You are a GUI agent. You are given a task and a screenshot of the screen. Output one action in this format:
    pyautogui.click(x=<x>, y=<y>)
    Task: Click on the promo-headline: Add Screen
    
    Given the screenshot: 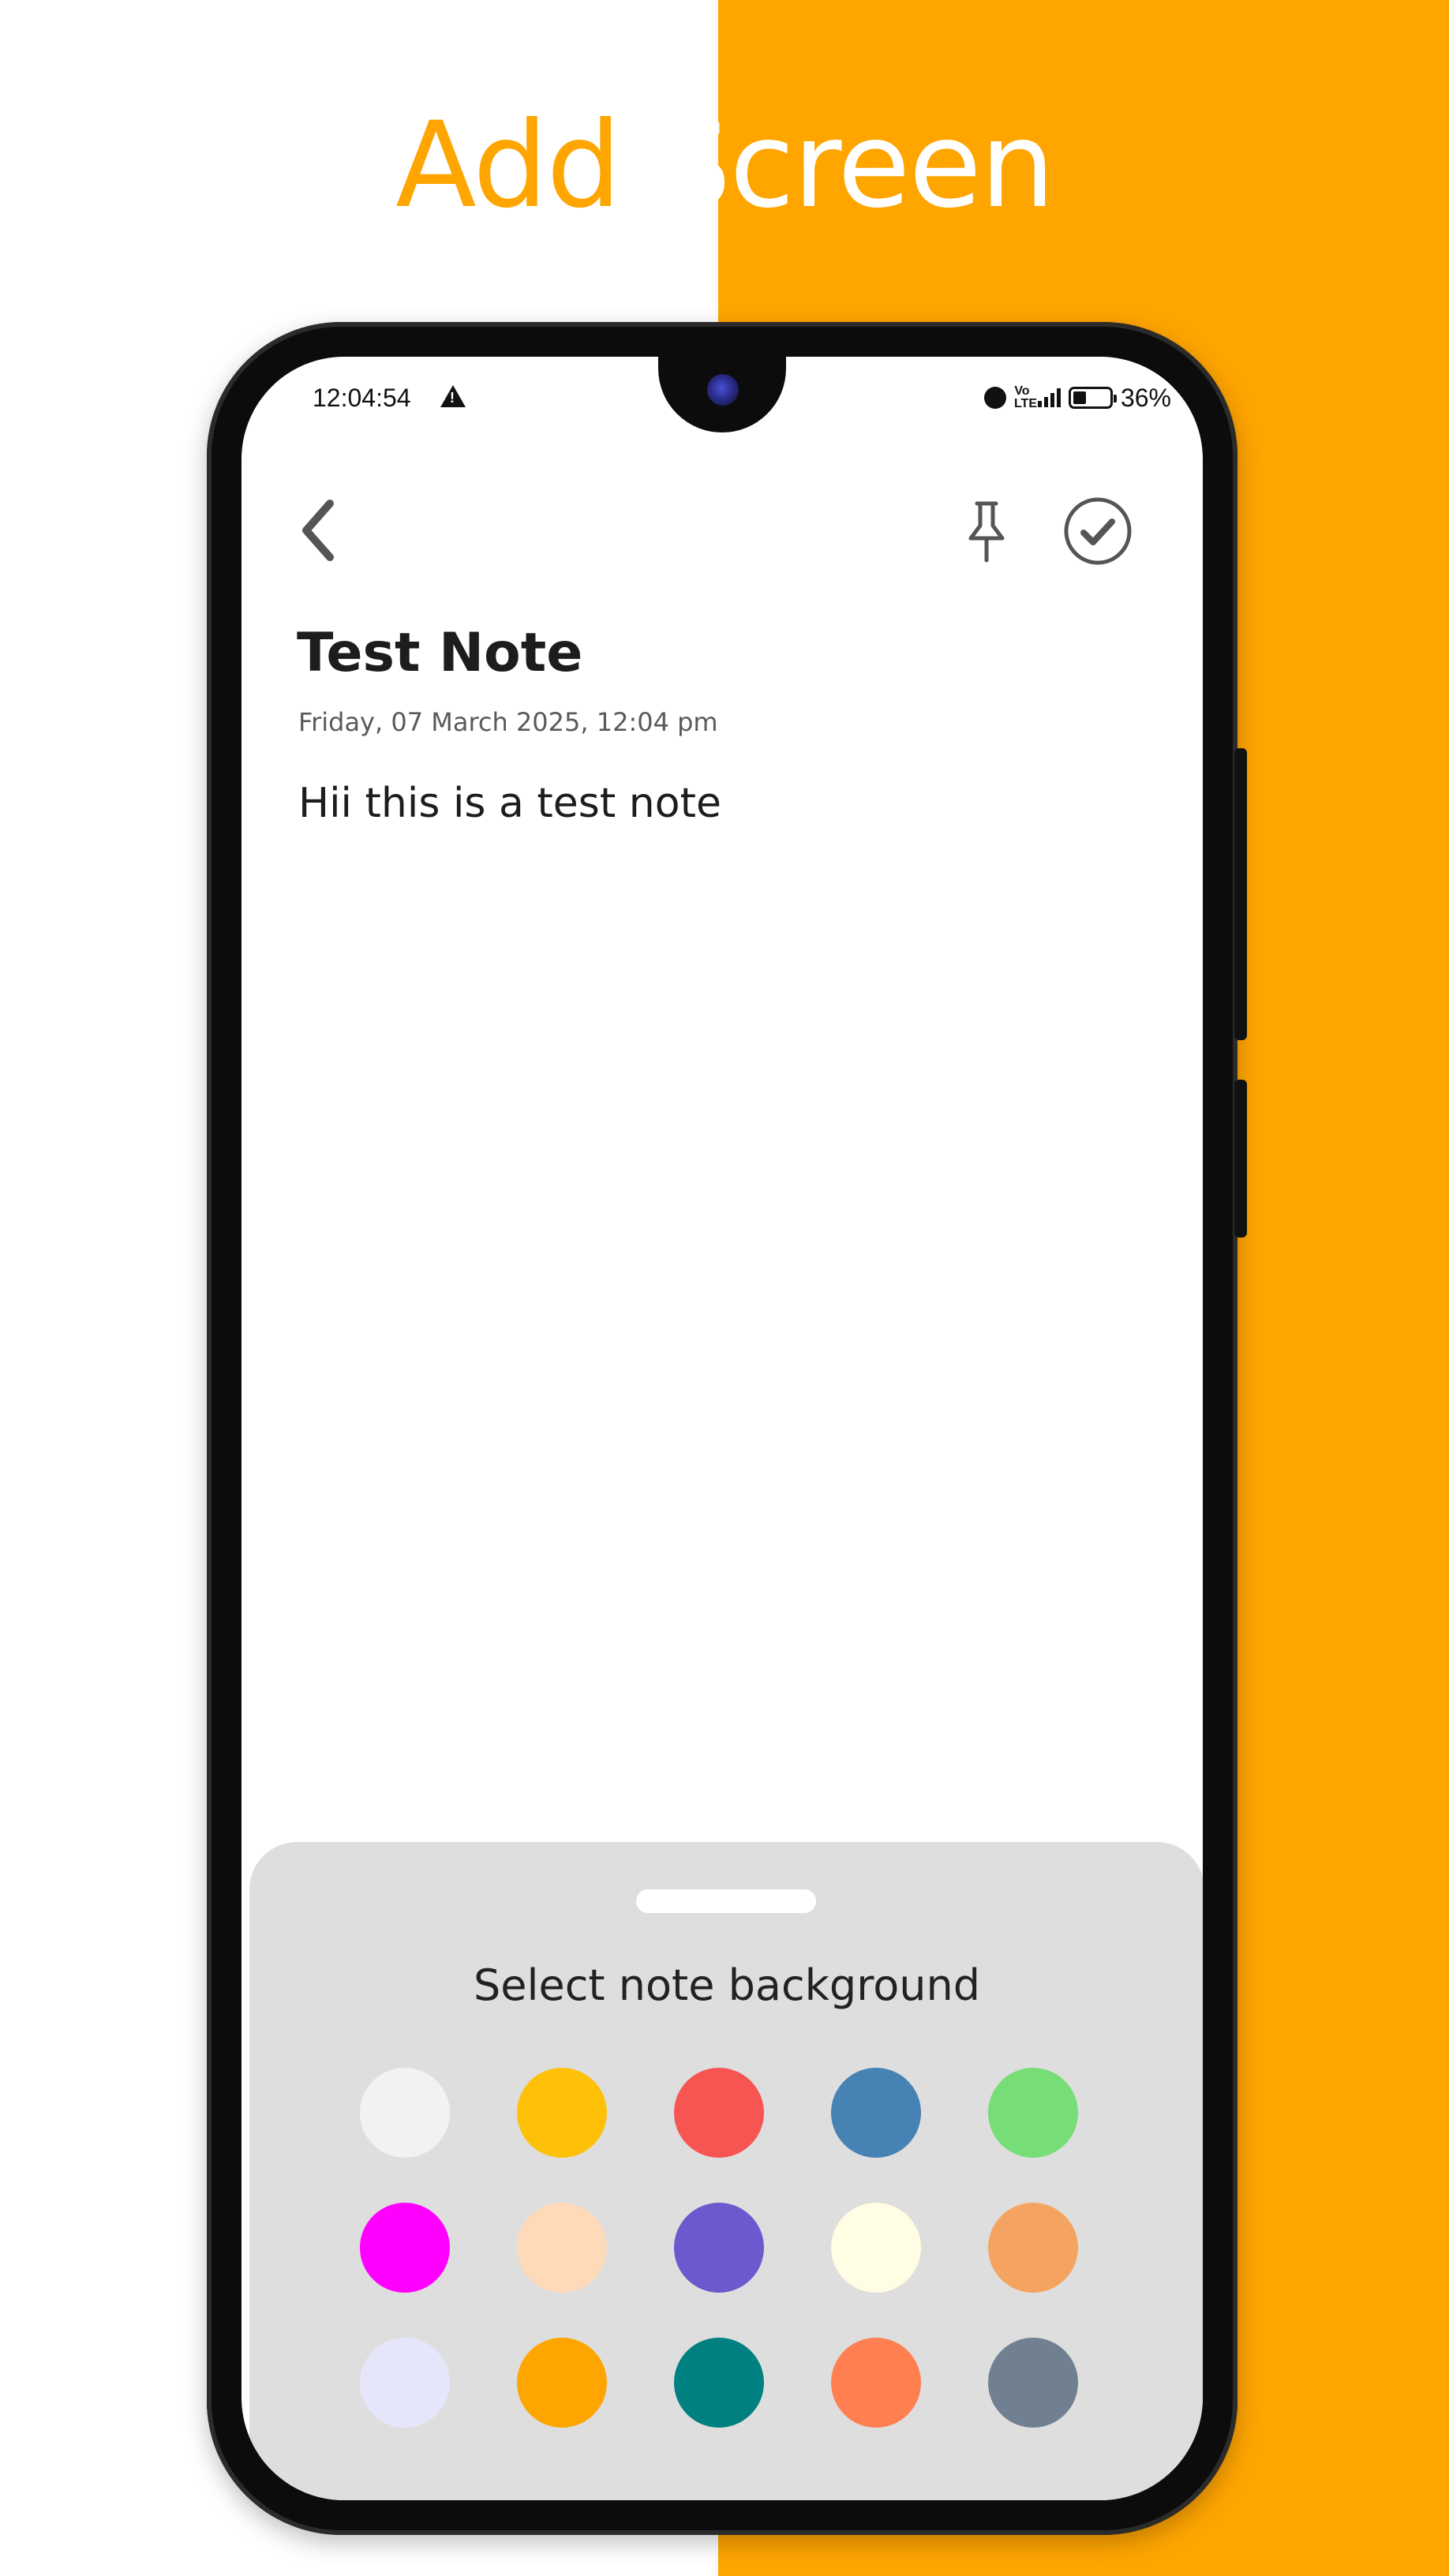 What is the action you would take?
    pyautogui.click(x=724, y=166)
    